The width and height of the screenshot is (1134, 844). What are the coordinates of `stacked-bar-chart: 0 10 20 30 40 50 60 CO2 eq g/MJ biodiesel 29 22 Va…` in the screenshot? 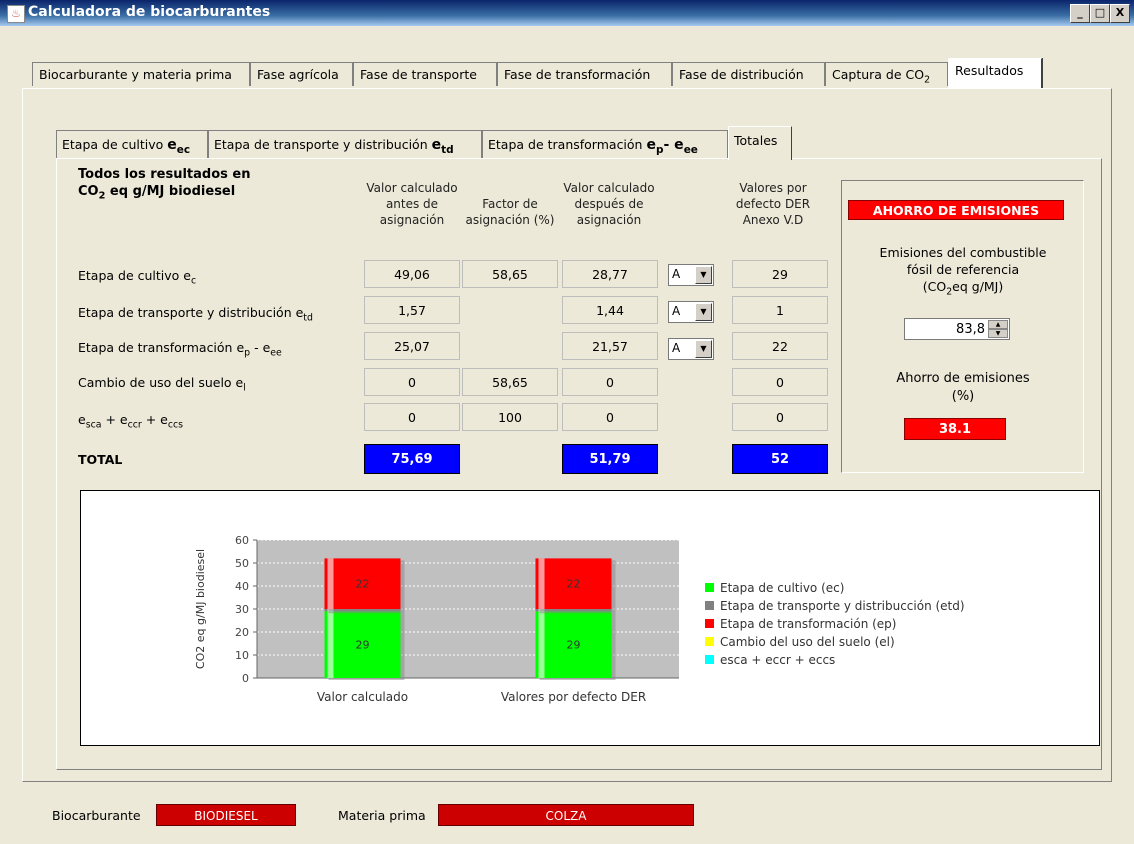 It's located at (579, 619).